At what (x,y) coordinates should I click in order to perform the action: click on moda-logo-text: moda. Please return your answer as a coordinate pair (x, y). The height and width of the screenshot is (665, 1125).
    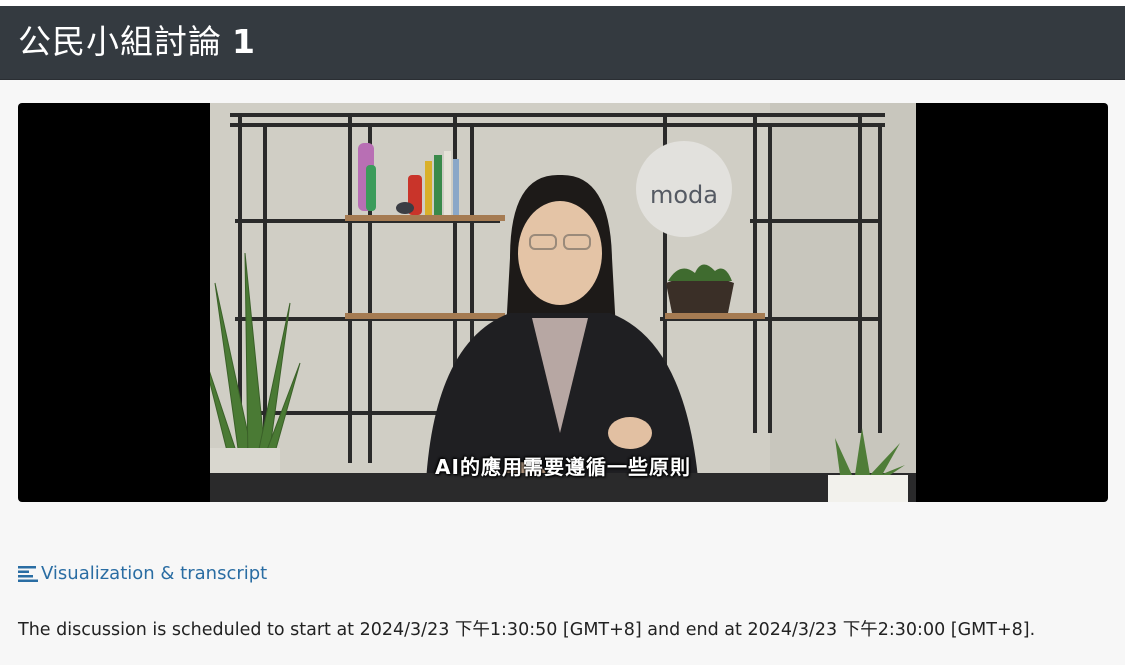
    Looking at the image, I should click on (684, 195).